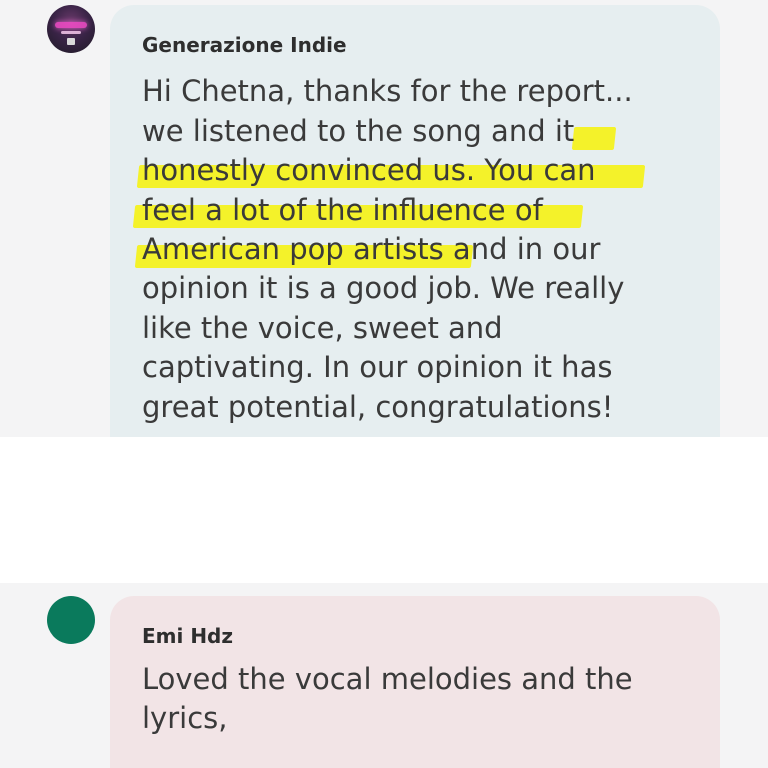  I want to click on comment-line: lyrics,, so click(185, 718).